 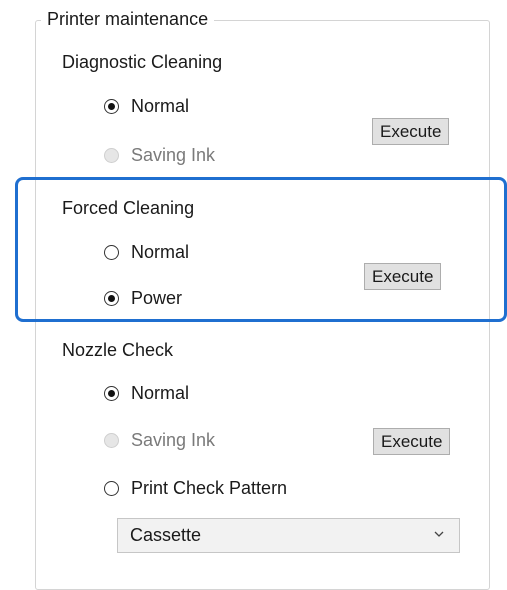 I want to click on radio-label: Power, so click(x=157, y=298).